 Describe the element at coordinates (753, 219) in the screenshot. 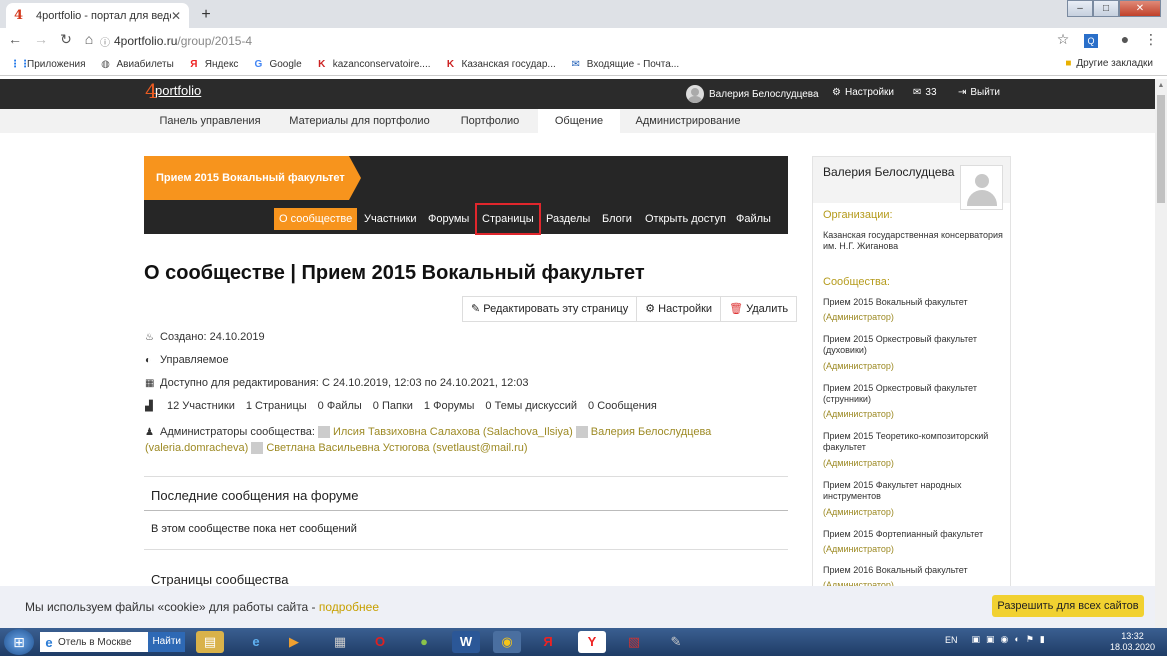

I see `tab-files: Файлы` at that location.